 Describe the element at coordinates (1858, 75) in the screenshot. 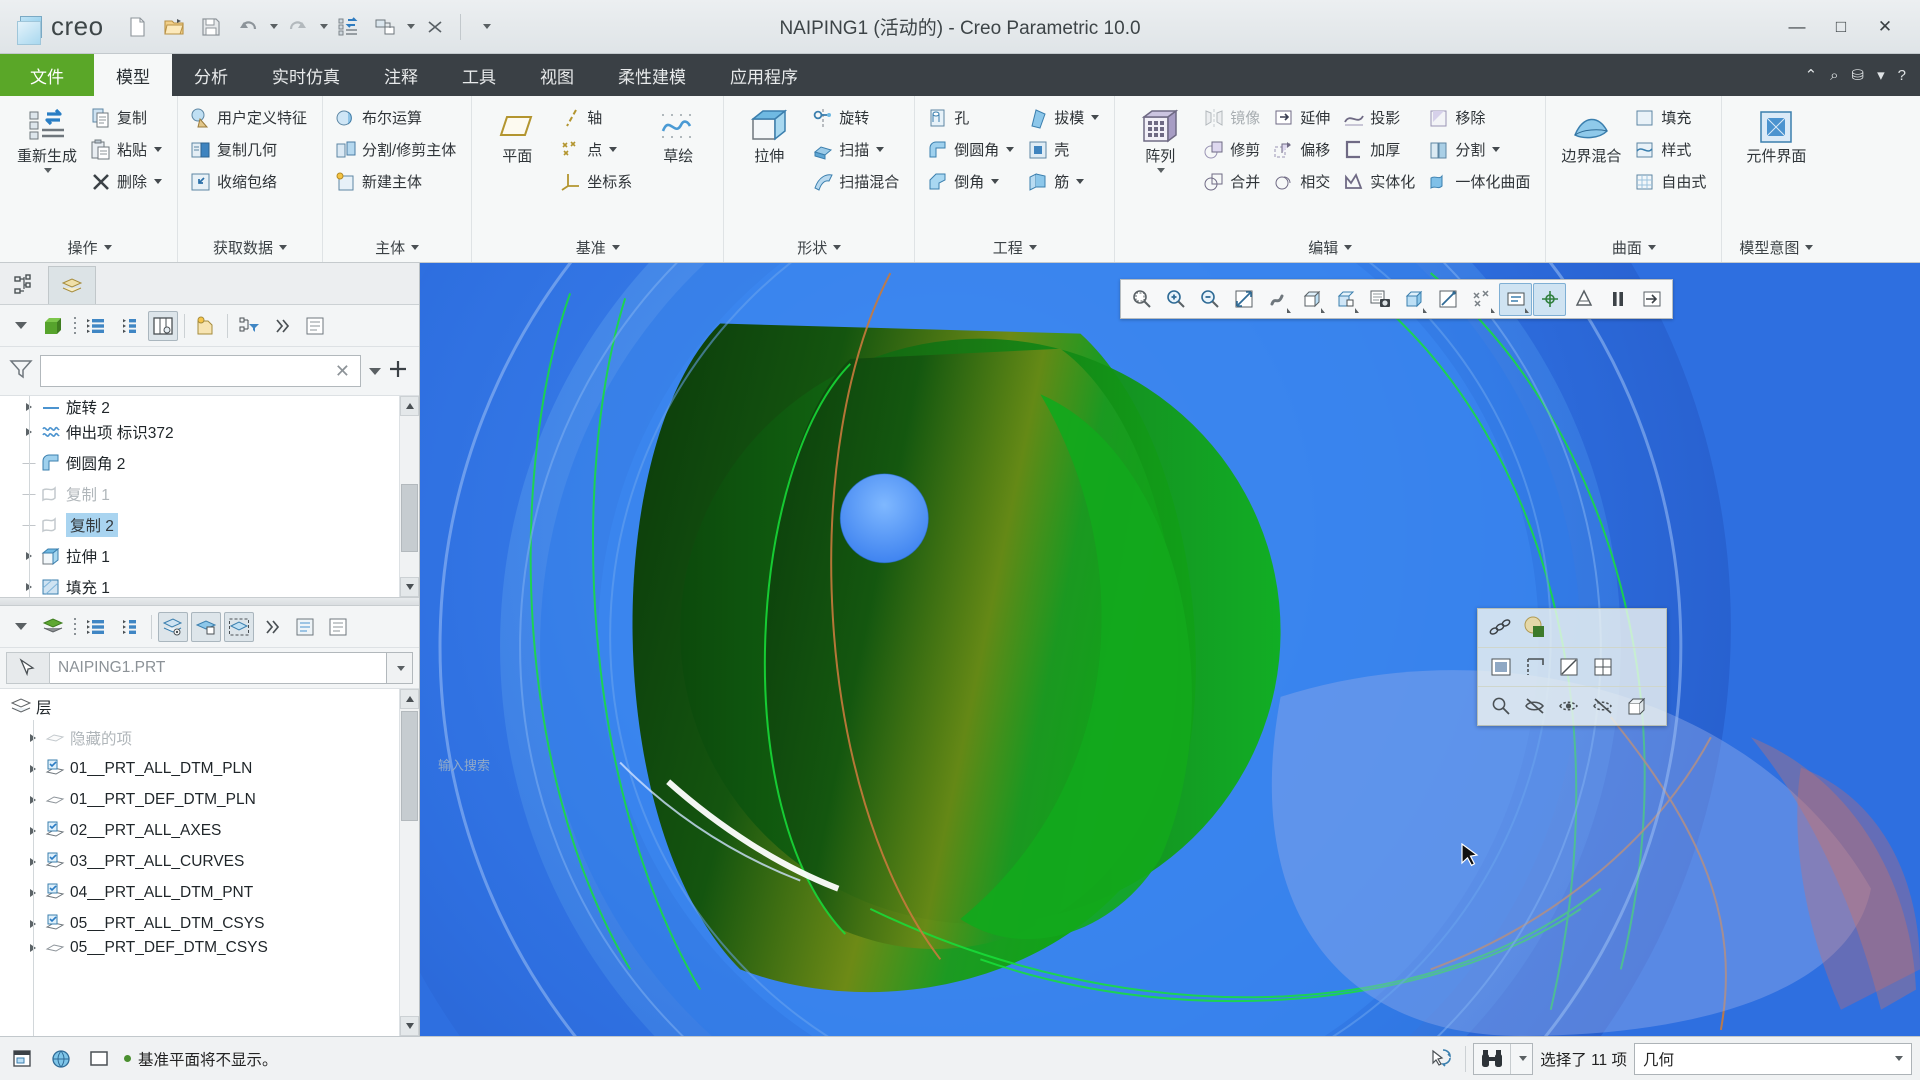

I see `account-icon: ⛁` at that location.